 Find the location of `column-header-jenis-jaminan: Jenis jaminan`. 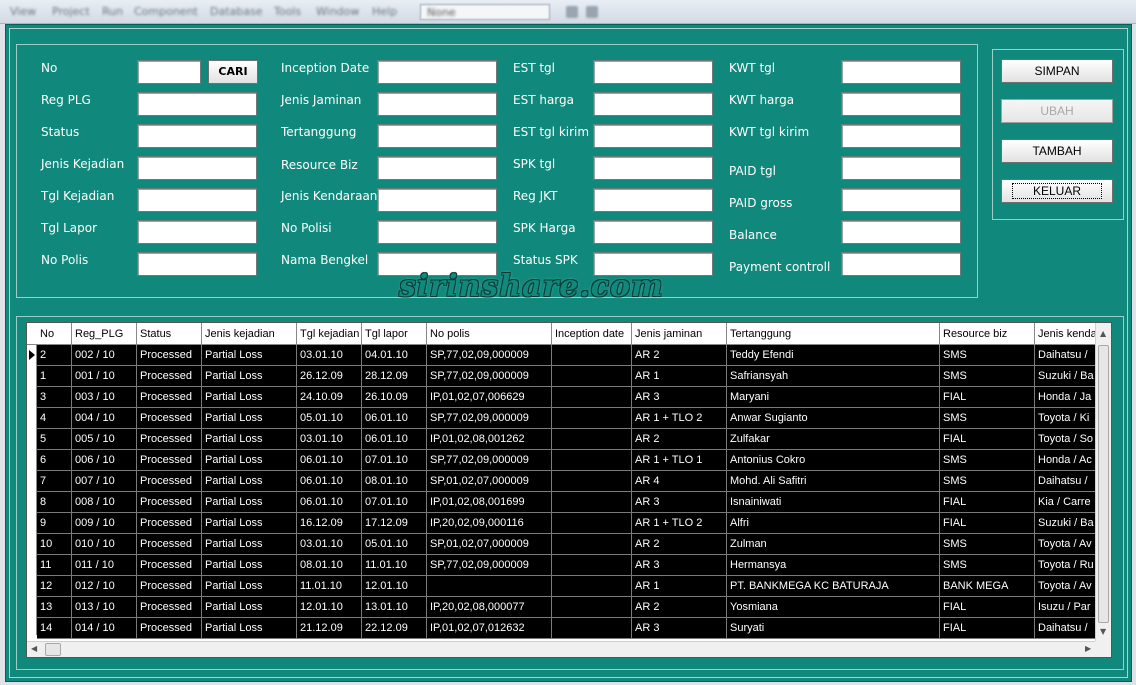

column-header-jenis-jaminan: Jenis jaminan is located at coordinates (679, 334).